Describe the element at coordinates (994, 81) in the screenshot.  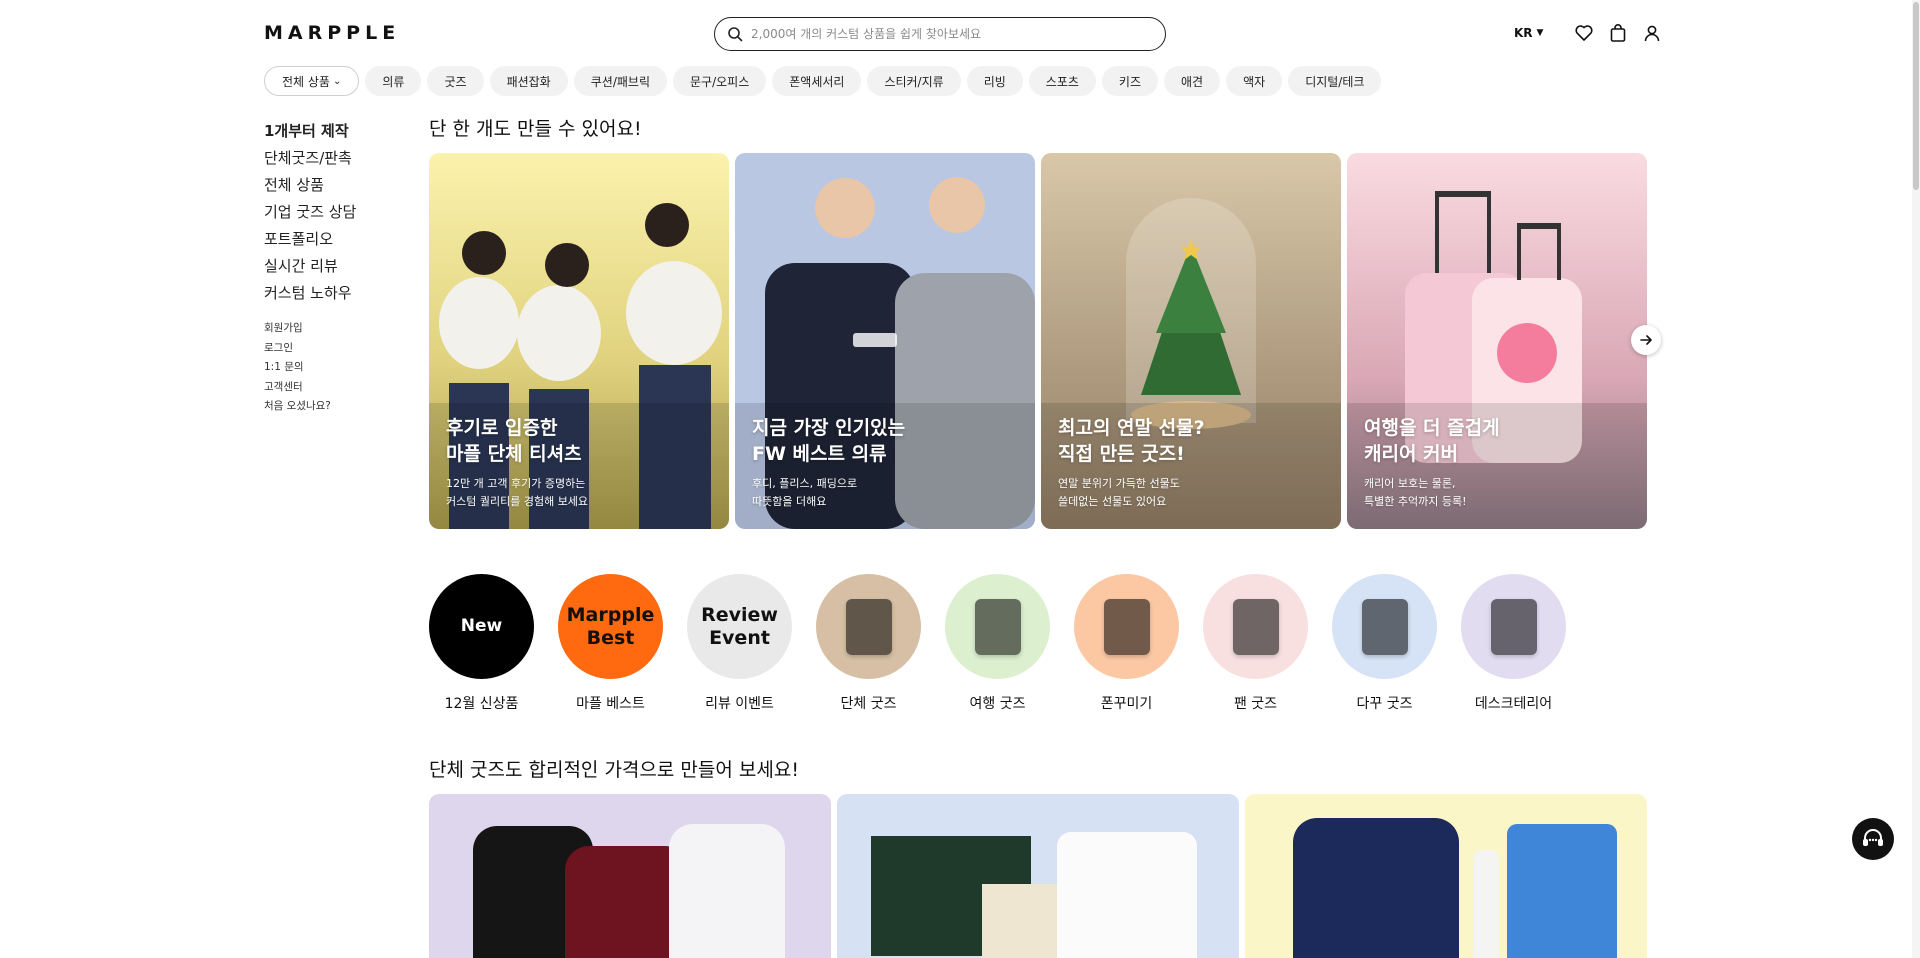
I see `category-pill: 리빙` at that location.